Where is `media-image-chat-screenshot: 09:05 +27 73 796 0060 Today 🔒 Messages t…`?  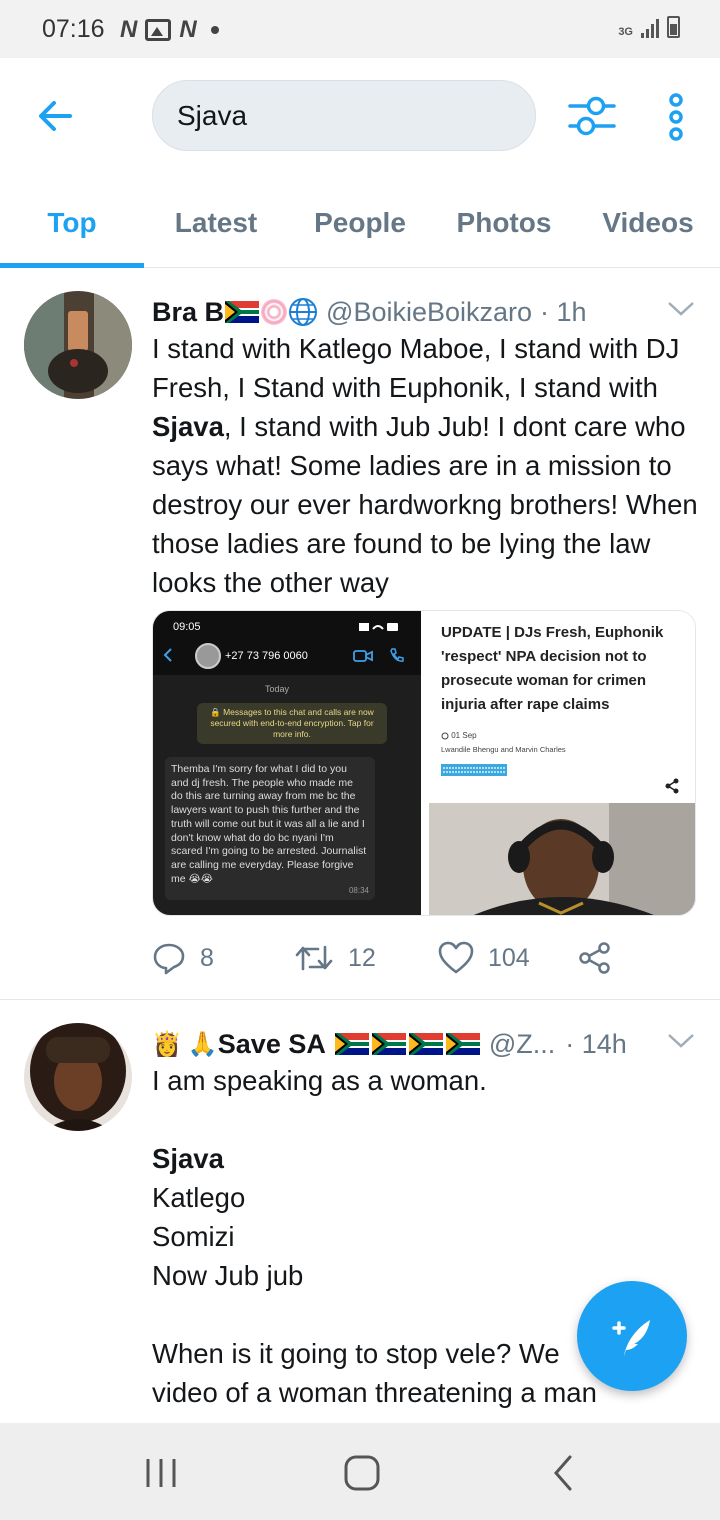 media-image-chat-screenshot: 09:05 +27 73 796 0060 Today 🔒 Messages t… is located at coordinates (287, 763).